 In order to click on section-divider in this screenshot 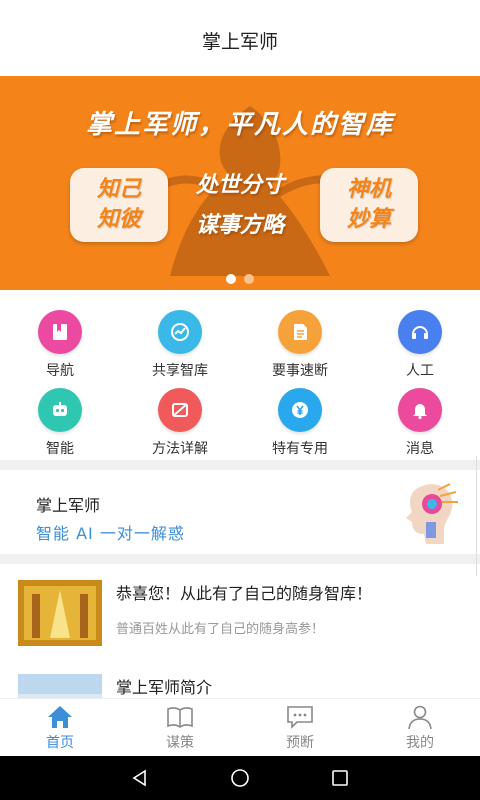, I will do `click(240, 559)`.